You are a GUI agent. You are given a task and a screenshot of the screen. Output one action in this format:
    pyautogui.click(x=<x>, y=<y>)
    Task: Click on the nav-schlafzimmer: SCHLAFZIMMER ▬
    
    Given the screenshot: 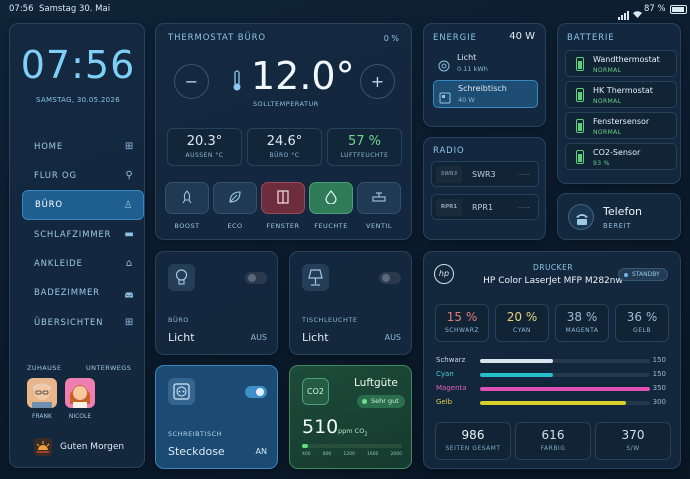 What is the action you would take?
    pyautogui.click(x=83, y=235)
    